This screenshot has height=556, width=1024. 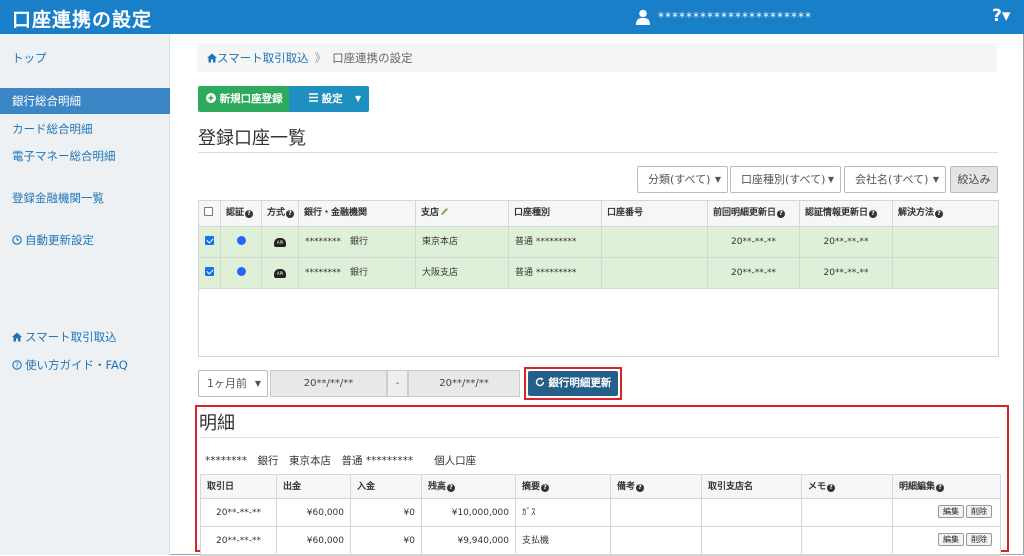 What do you see at coordinates (462, 242) in the screenshot?
I see `branch-cell: 東京本店` at bounding box center [462, 242].